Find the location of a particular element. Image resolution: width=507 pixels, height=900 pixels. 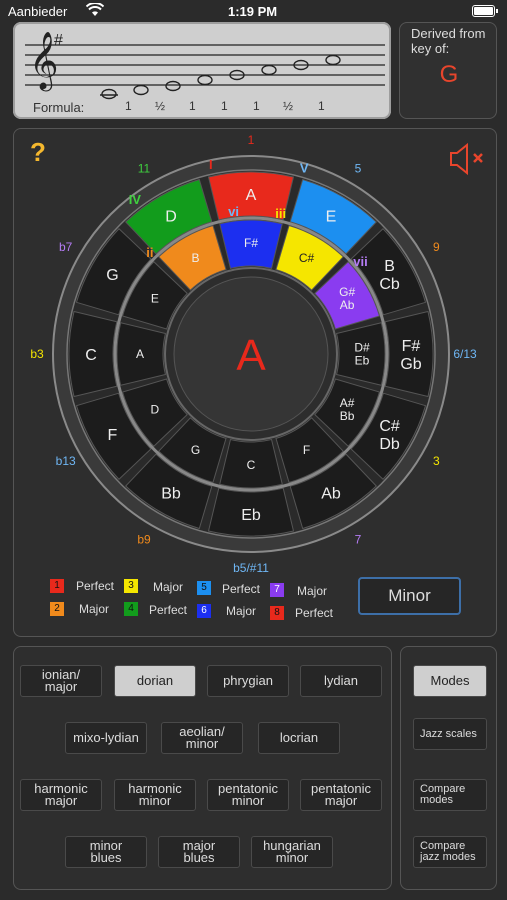

outer-note-label: Bb is located at coordinates (171, 494).